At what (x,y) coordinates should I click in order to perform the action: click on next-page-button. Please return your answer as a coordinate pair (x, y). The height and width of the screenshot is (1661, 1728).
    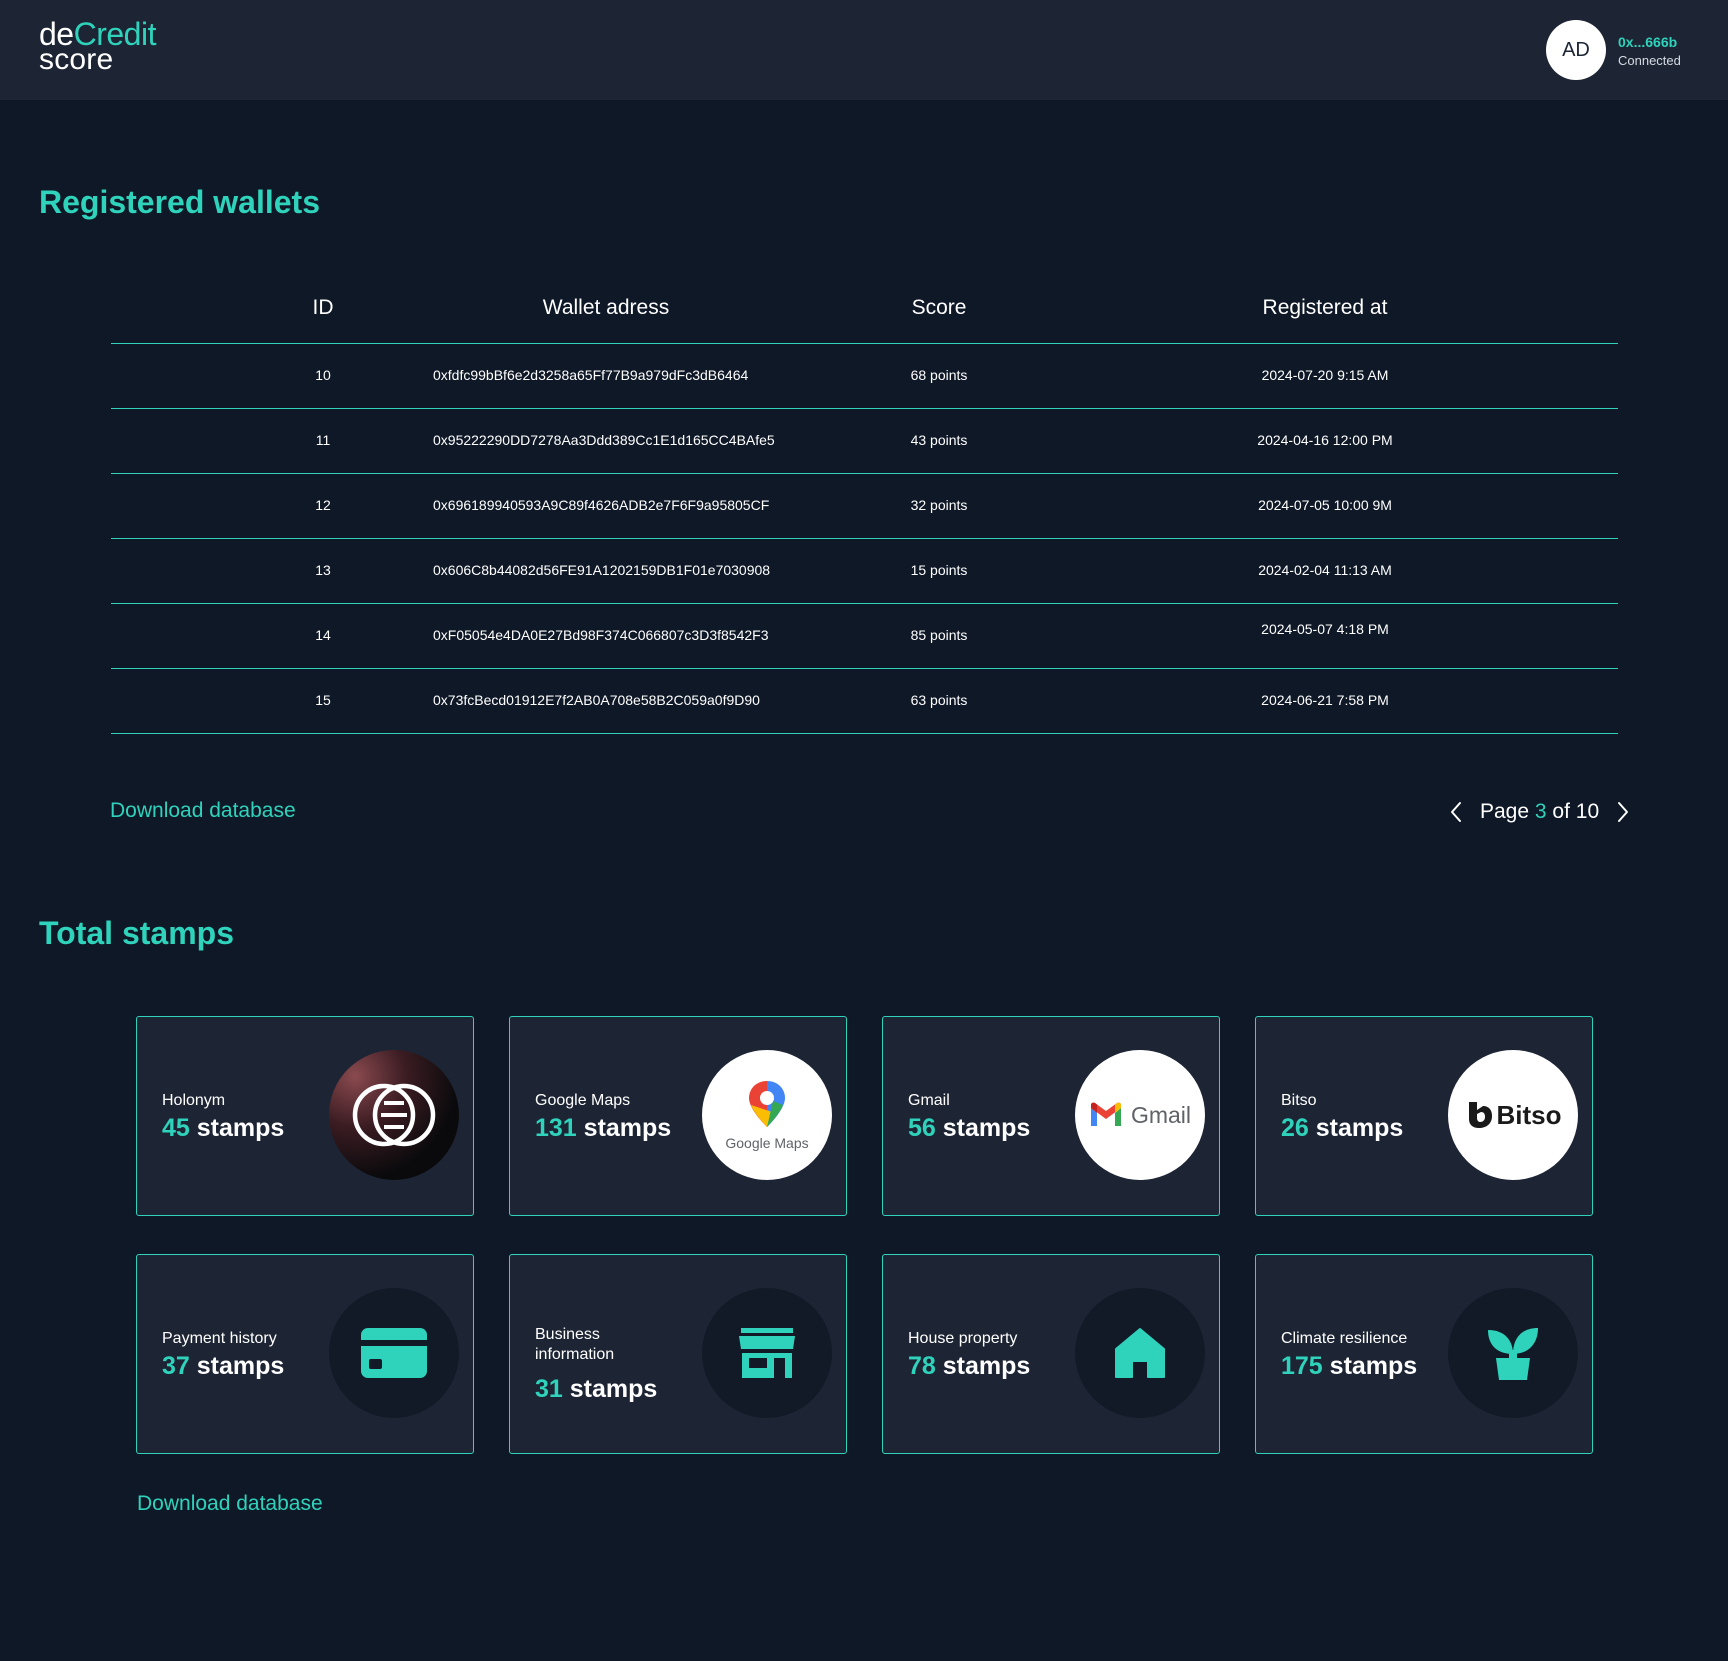
    Looking at the image, I should click on (1623, 812).